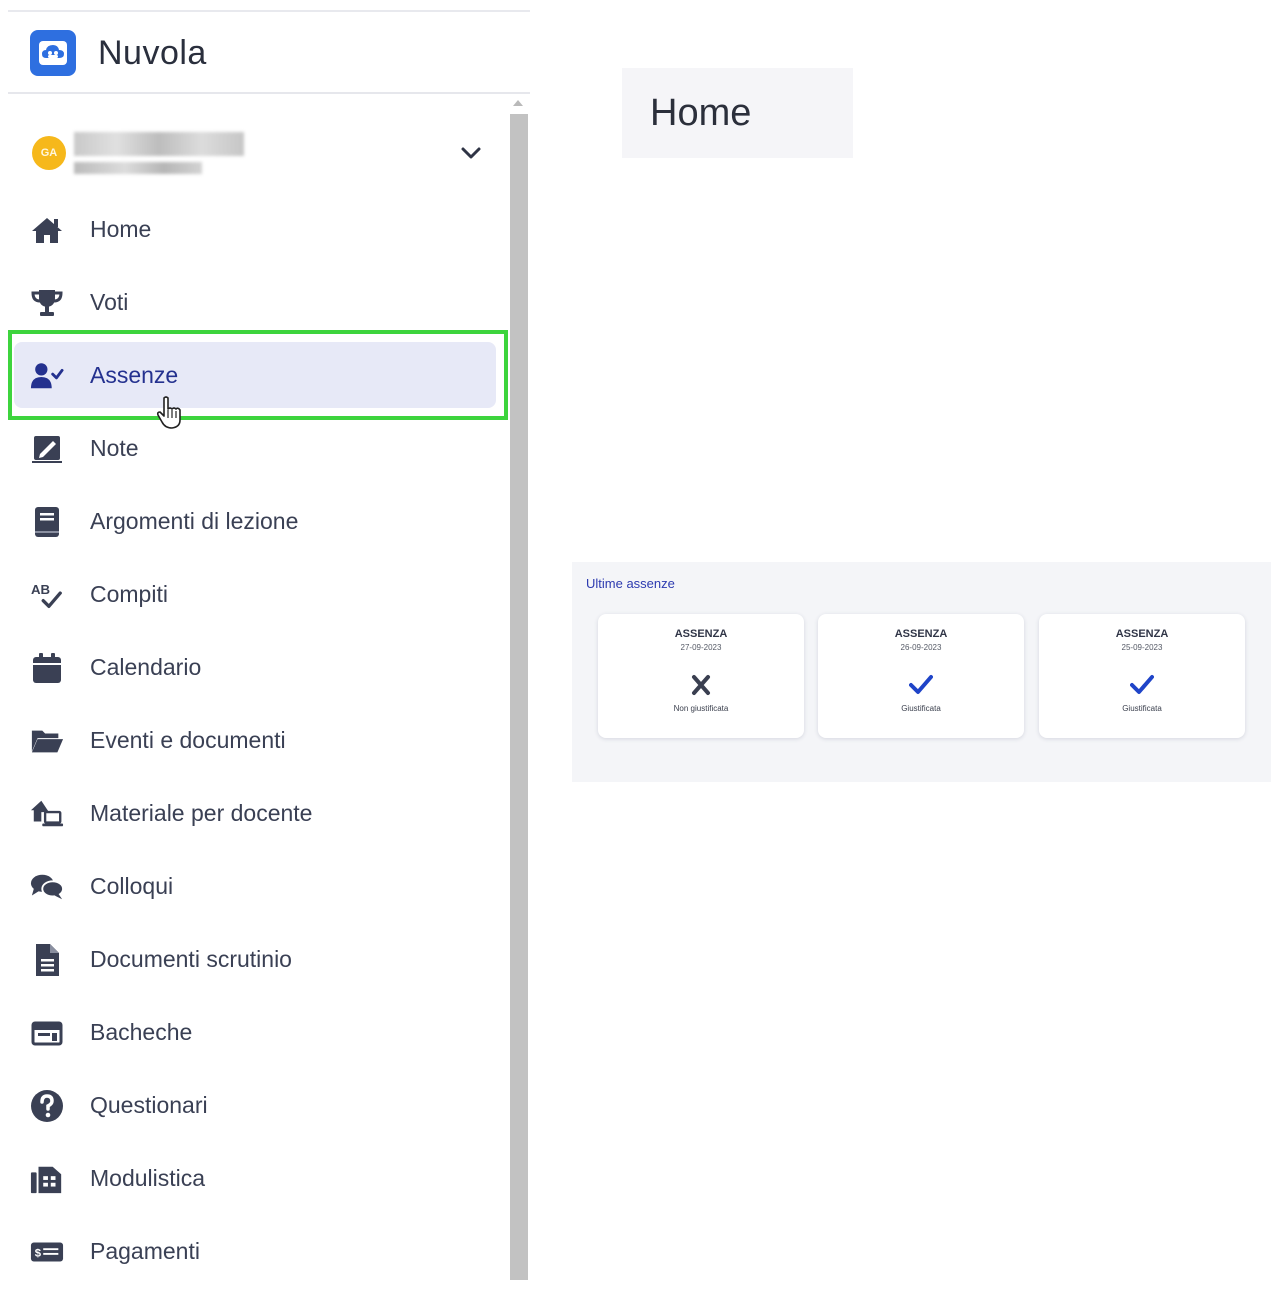 The image size is (1271, 1290). What do you see at coordinates (40, 589) in the screenshot?
I see `svg-text: AB` at bounding box center [40, 589].